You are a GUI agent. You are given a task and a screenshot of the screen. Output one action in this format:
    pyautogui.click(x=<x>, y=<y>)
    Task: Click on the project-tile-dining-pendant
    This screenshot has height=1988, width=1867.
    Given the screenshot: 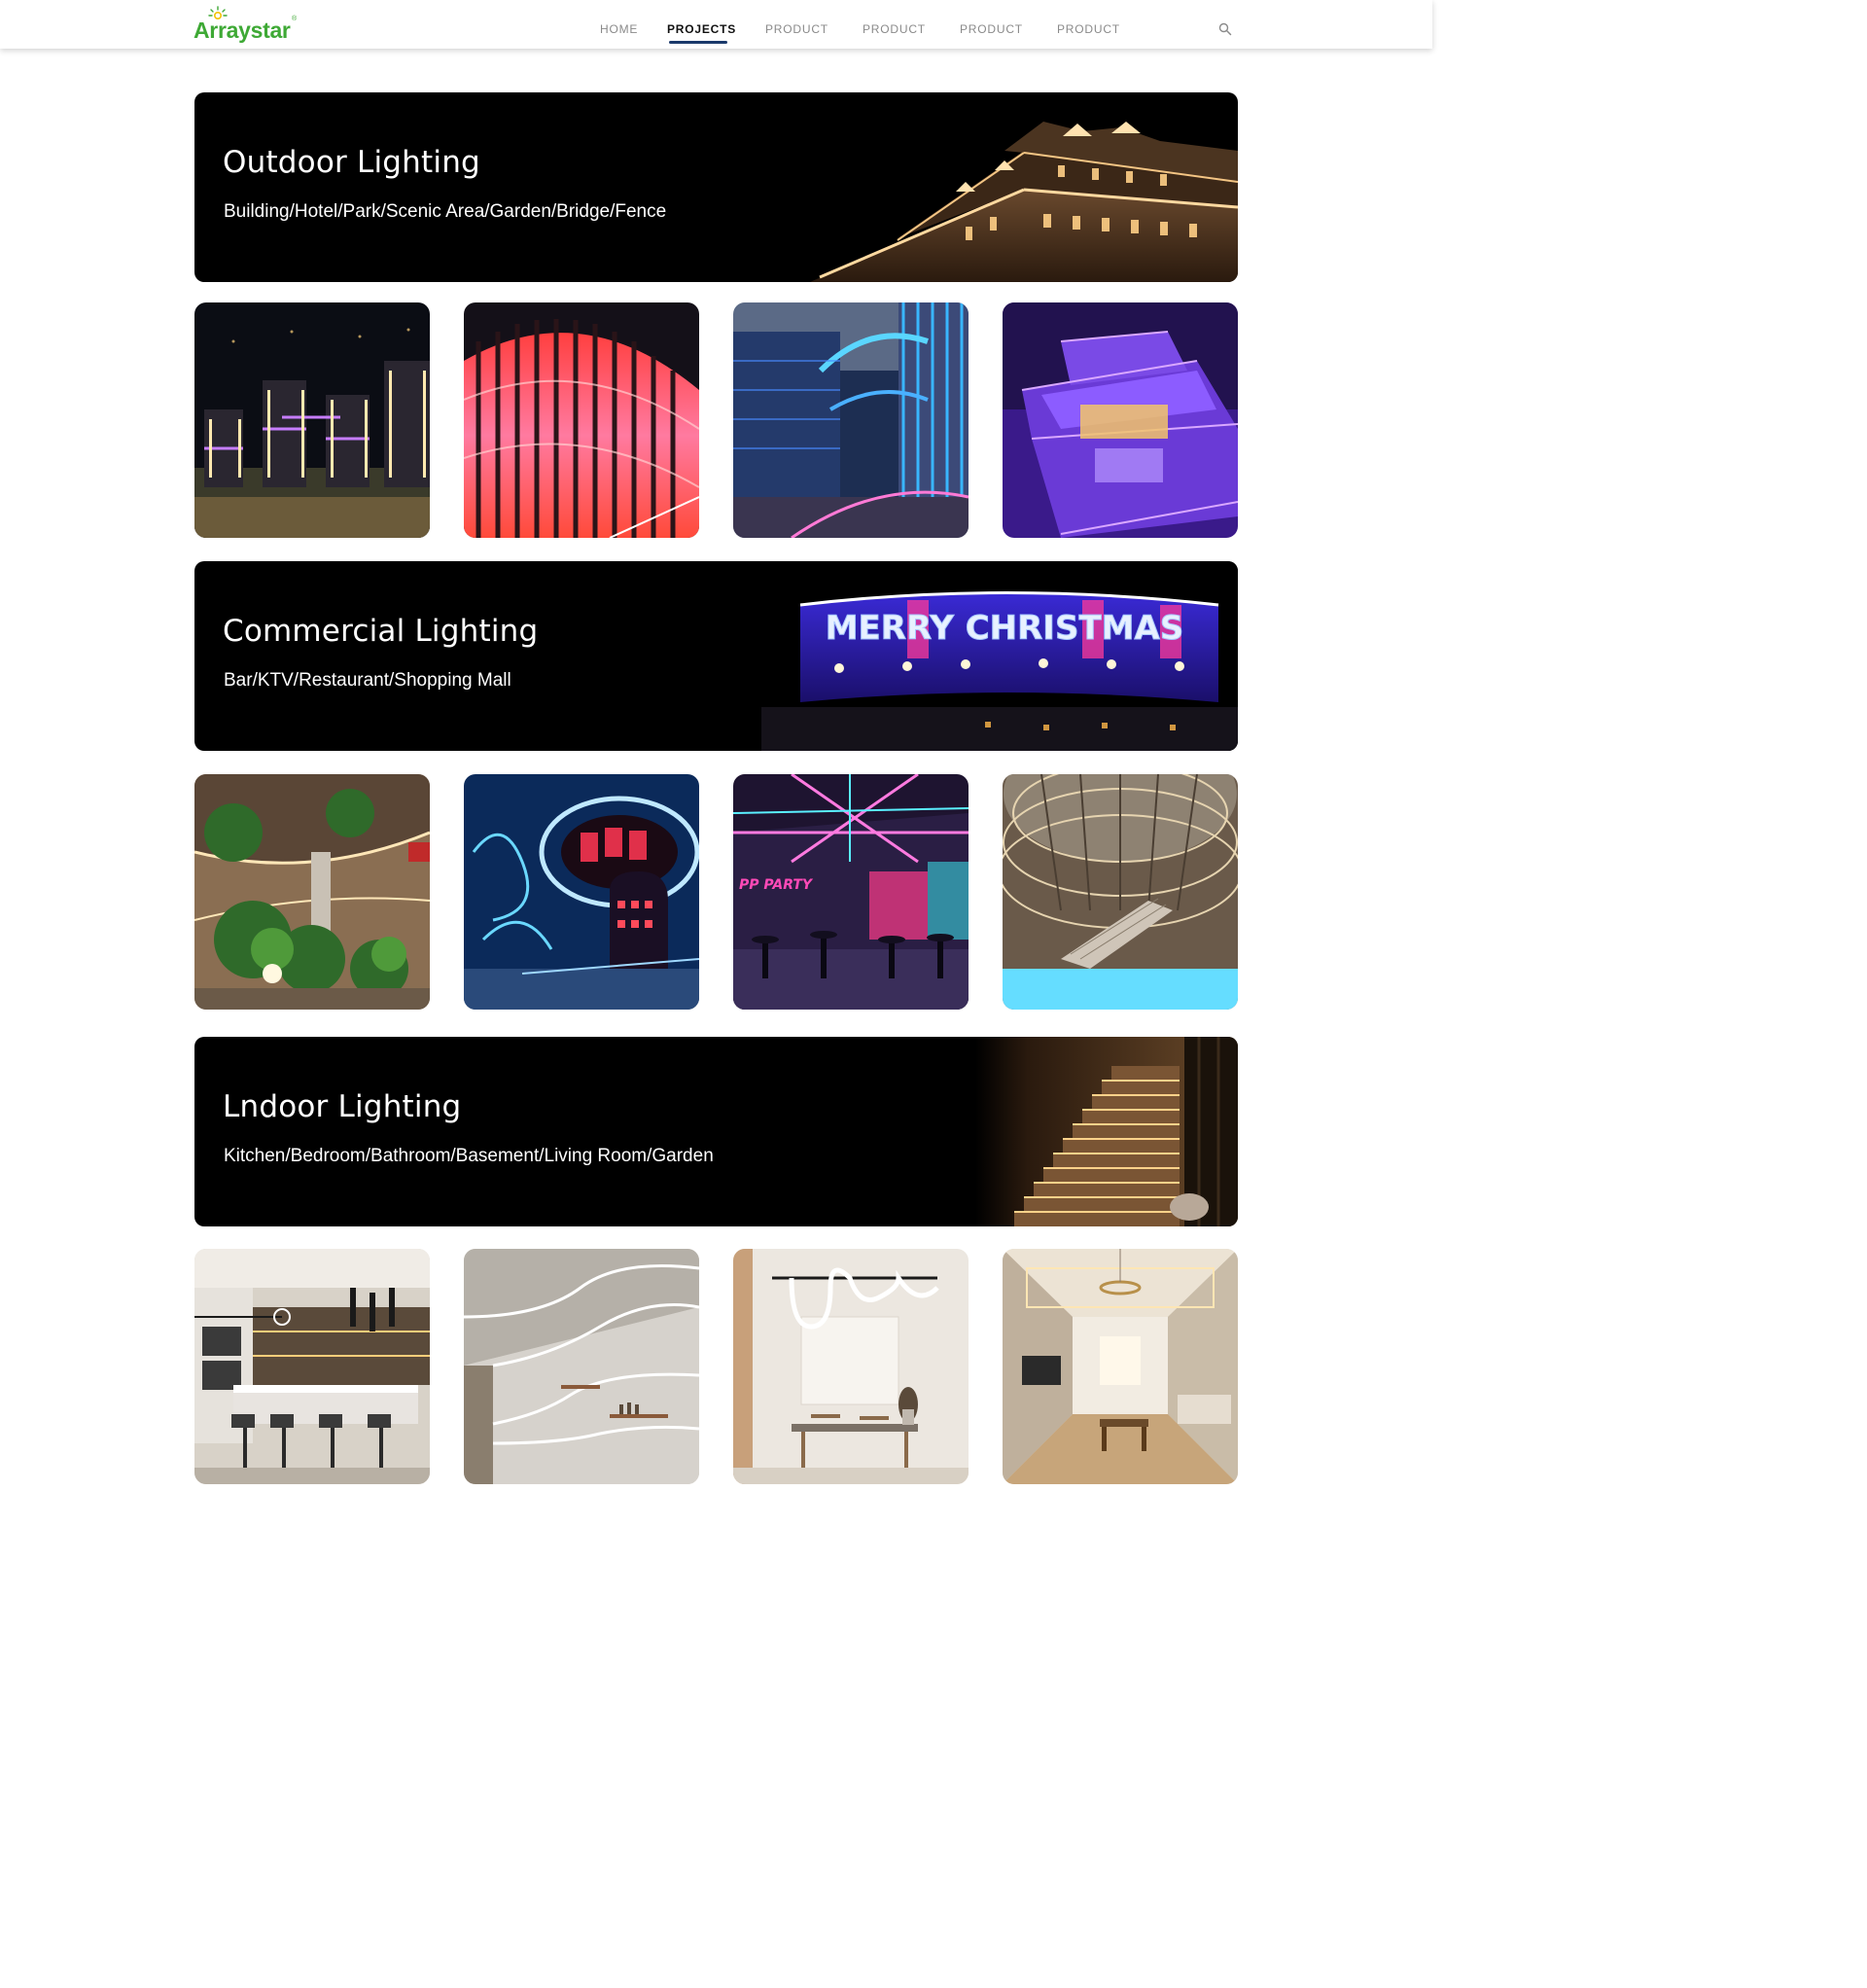 What is the action you would take?
    pyautogui.click(x=851, y=1366)
    